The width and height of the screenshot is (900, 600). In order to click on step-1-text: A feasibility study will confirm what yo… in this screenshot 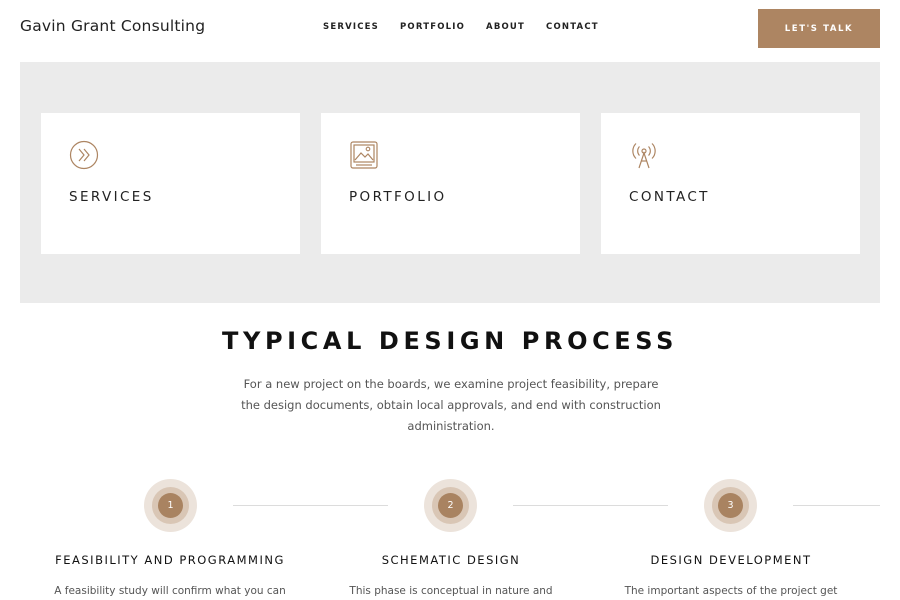, I will do `click(170, 591)`.